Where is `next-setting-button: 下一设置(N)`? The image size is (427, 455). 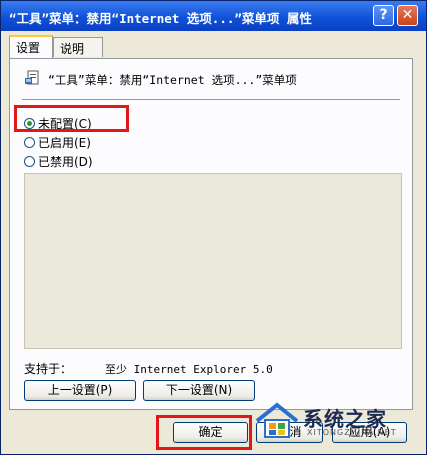 next-setting-button: 下一设置(N) is located at coordinates (199, 390).